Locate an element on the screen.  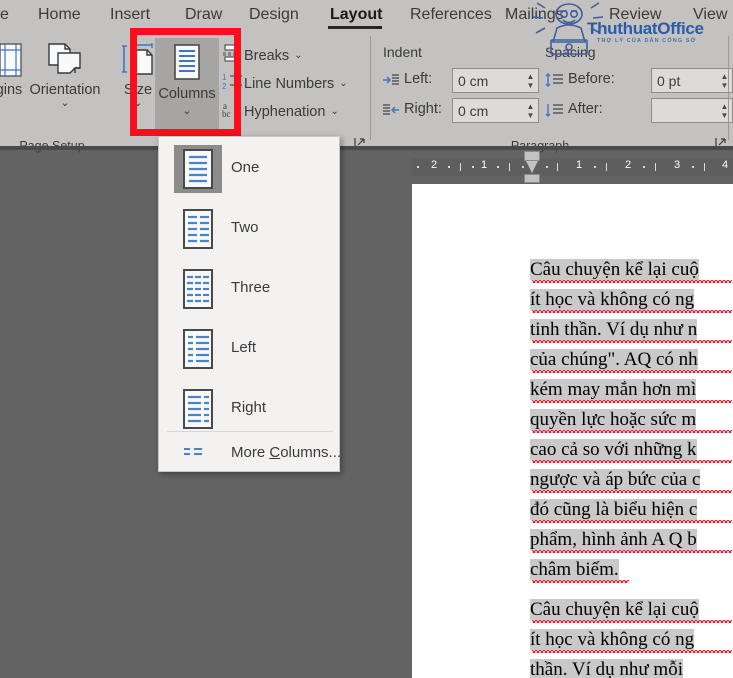
column-two-icon is located at coordinates (198, 229).